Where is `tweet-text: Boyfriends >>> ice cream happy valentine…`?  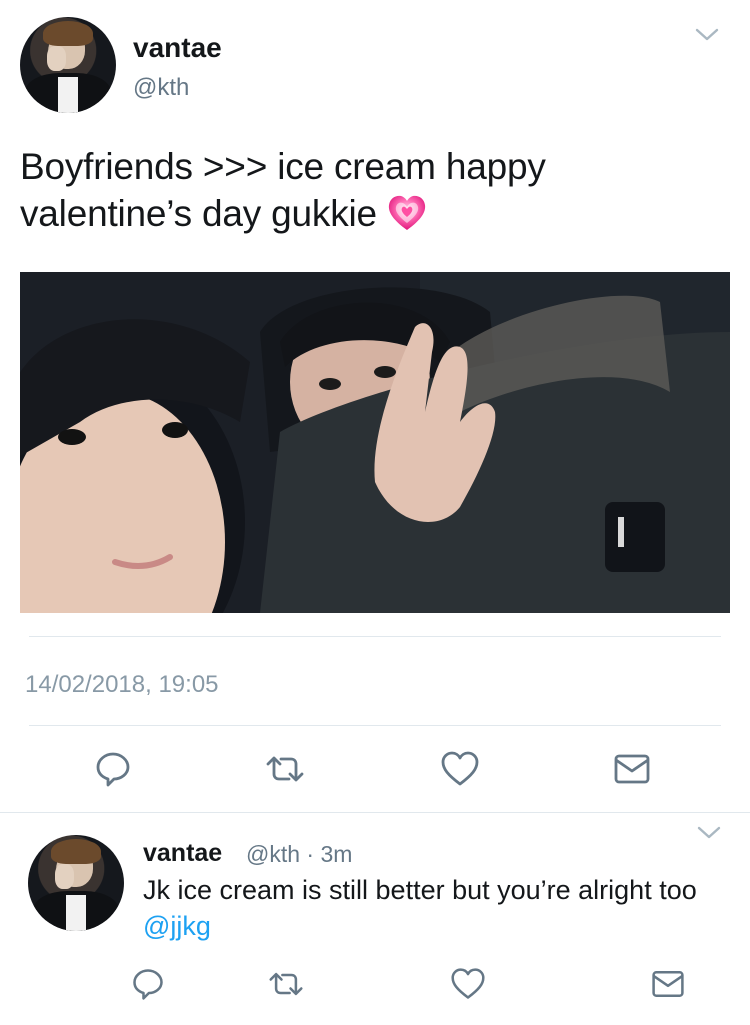
tweet-text: Boyfriends >>> ice cream happy valentine… is located at coordinates (370, 190).